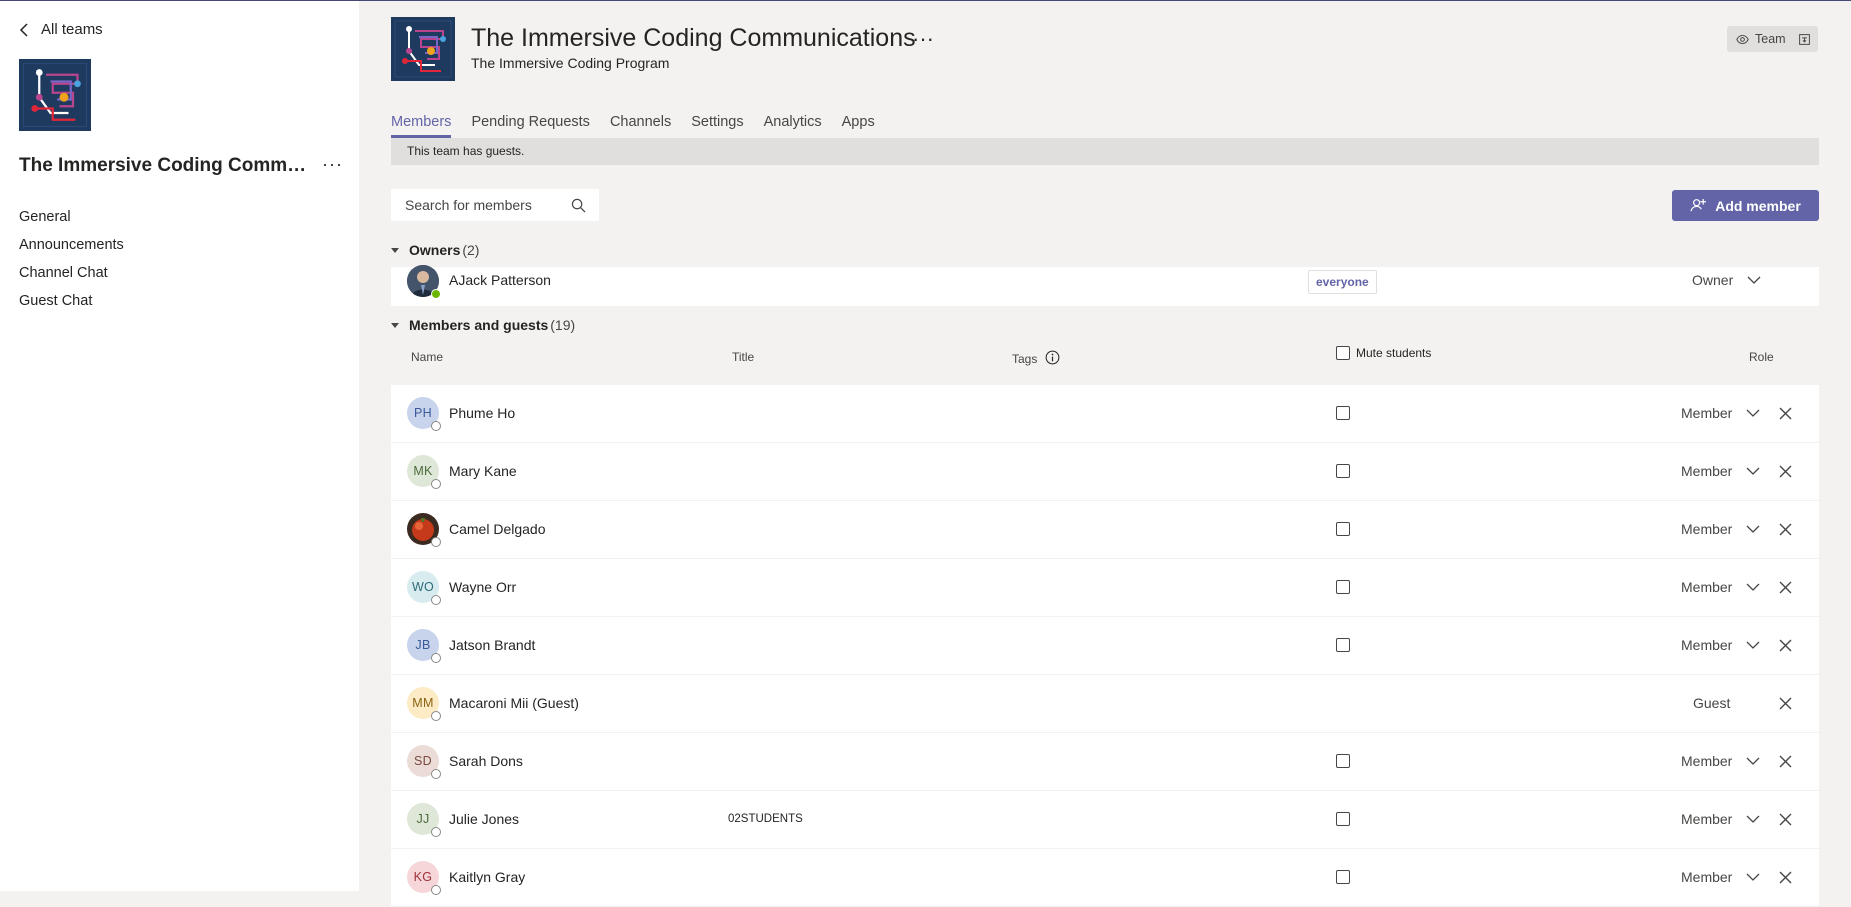 The image size is (1851, 907). I want to click on avatar: KG, so click(424, 878).